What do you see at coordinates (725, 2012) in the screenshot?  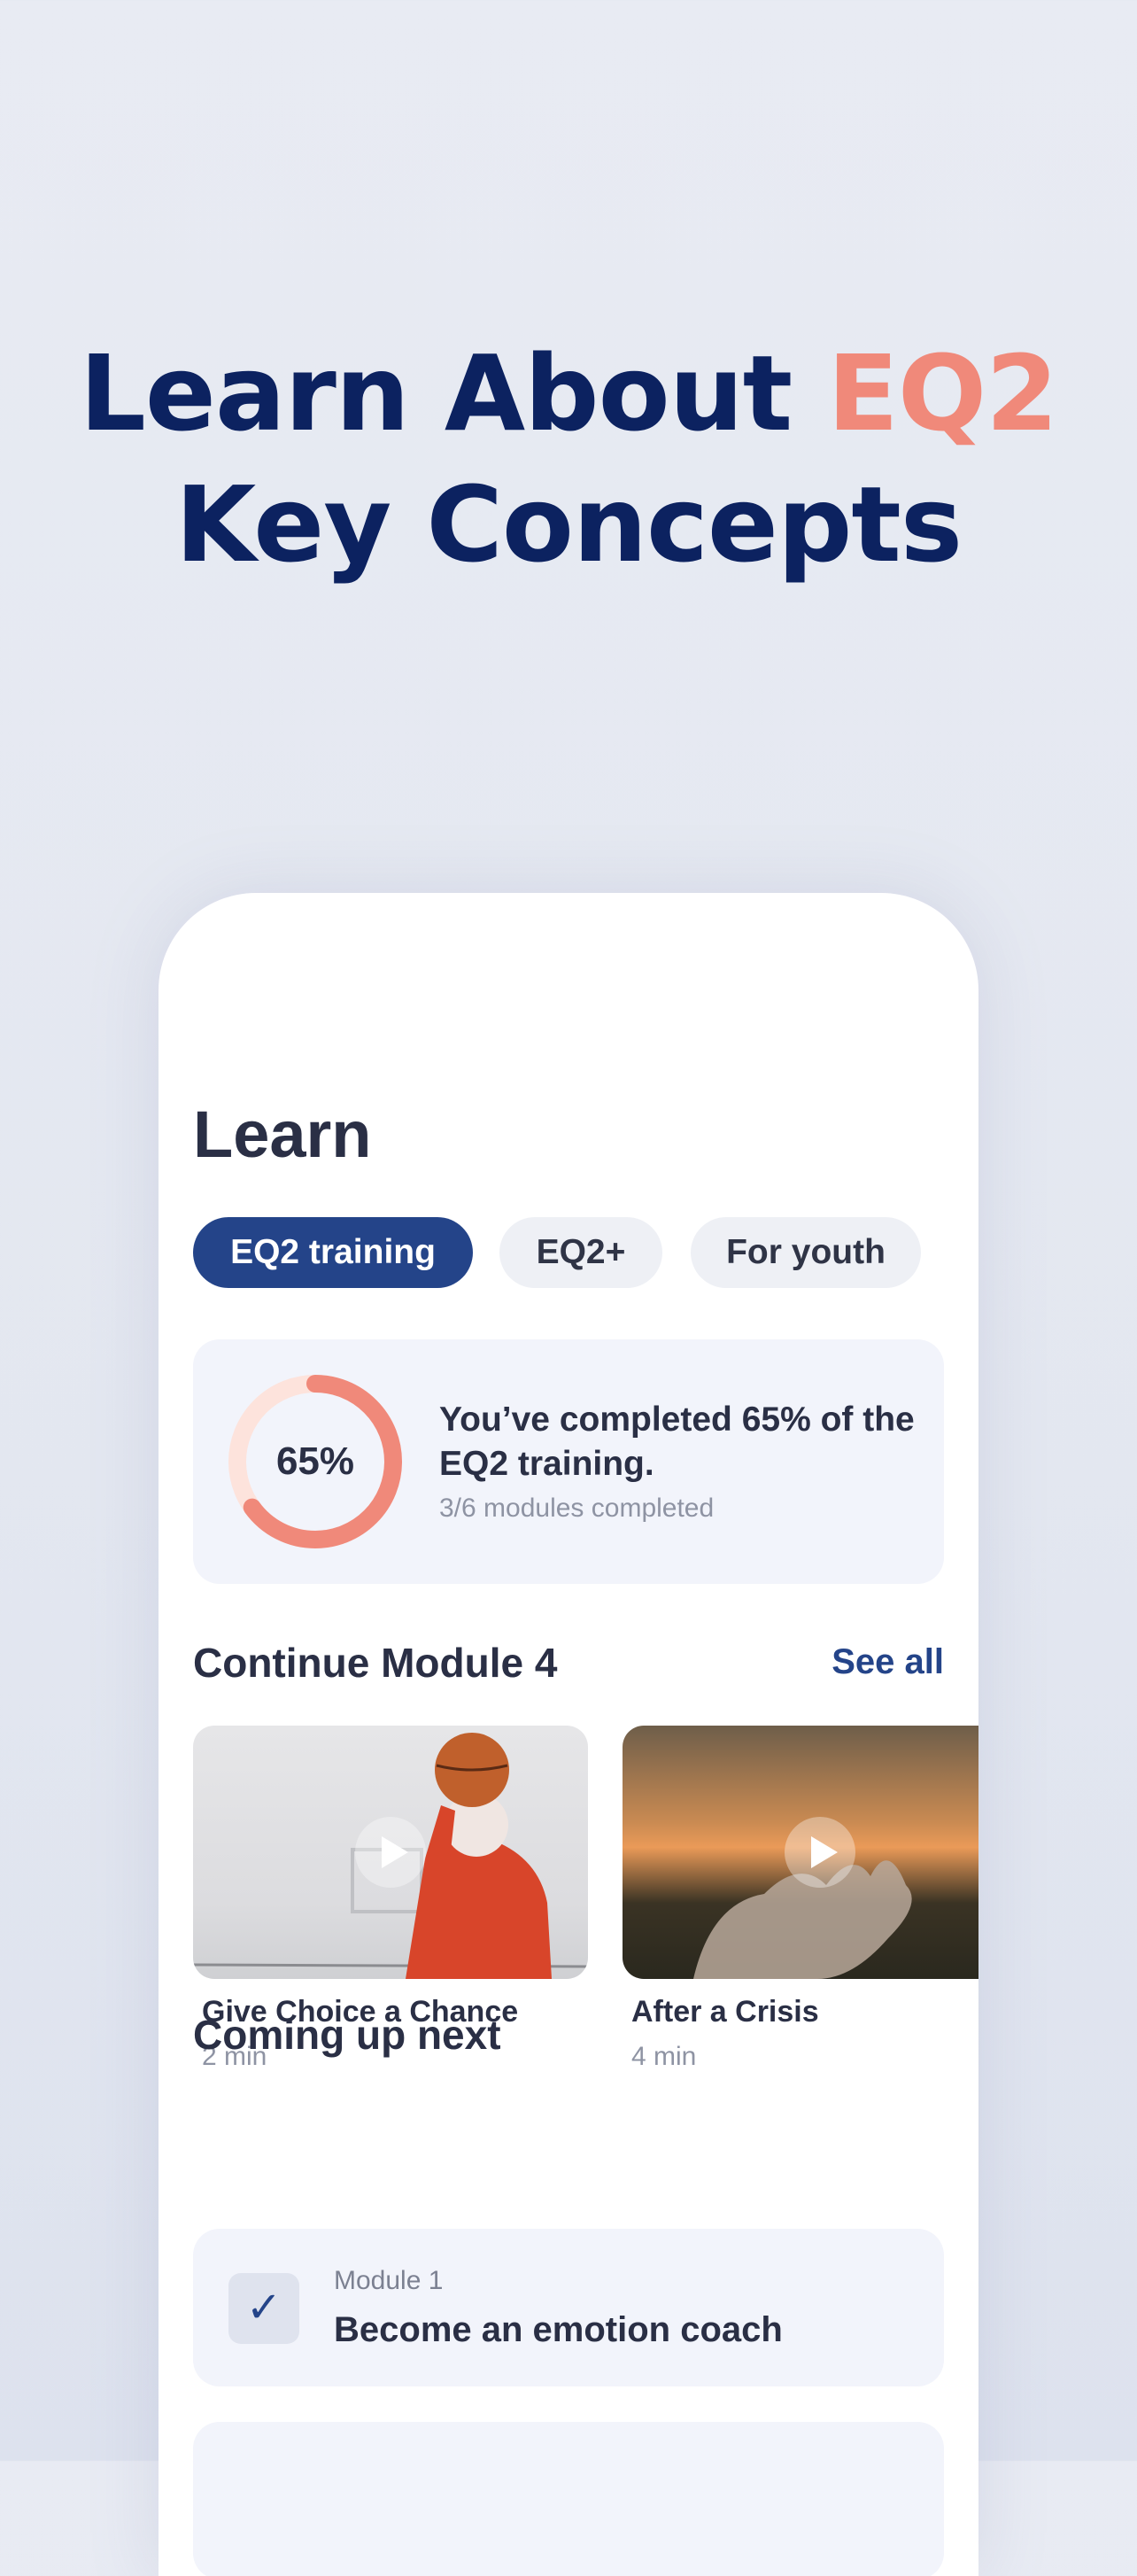 I see `video-title: After a Crisis` at bounding box center [725, 2012].